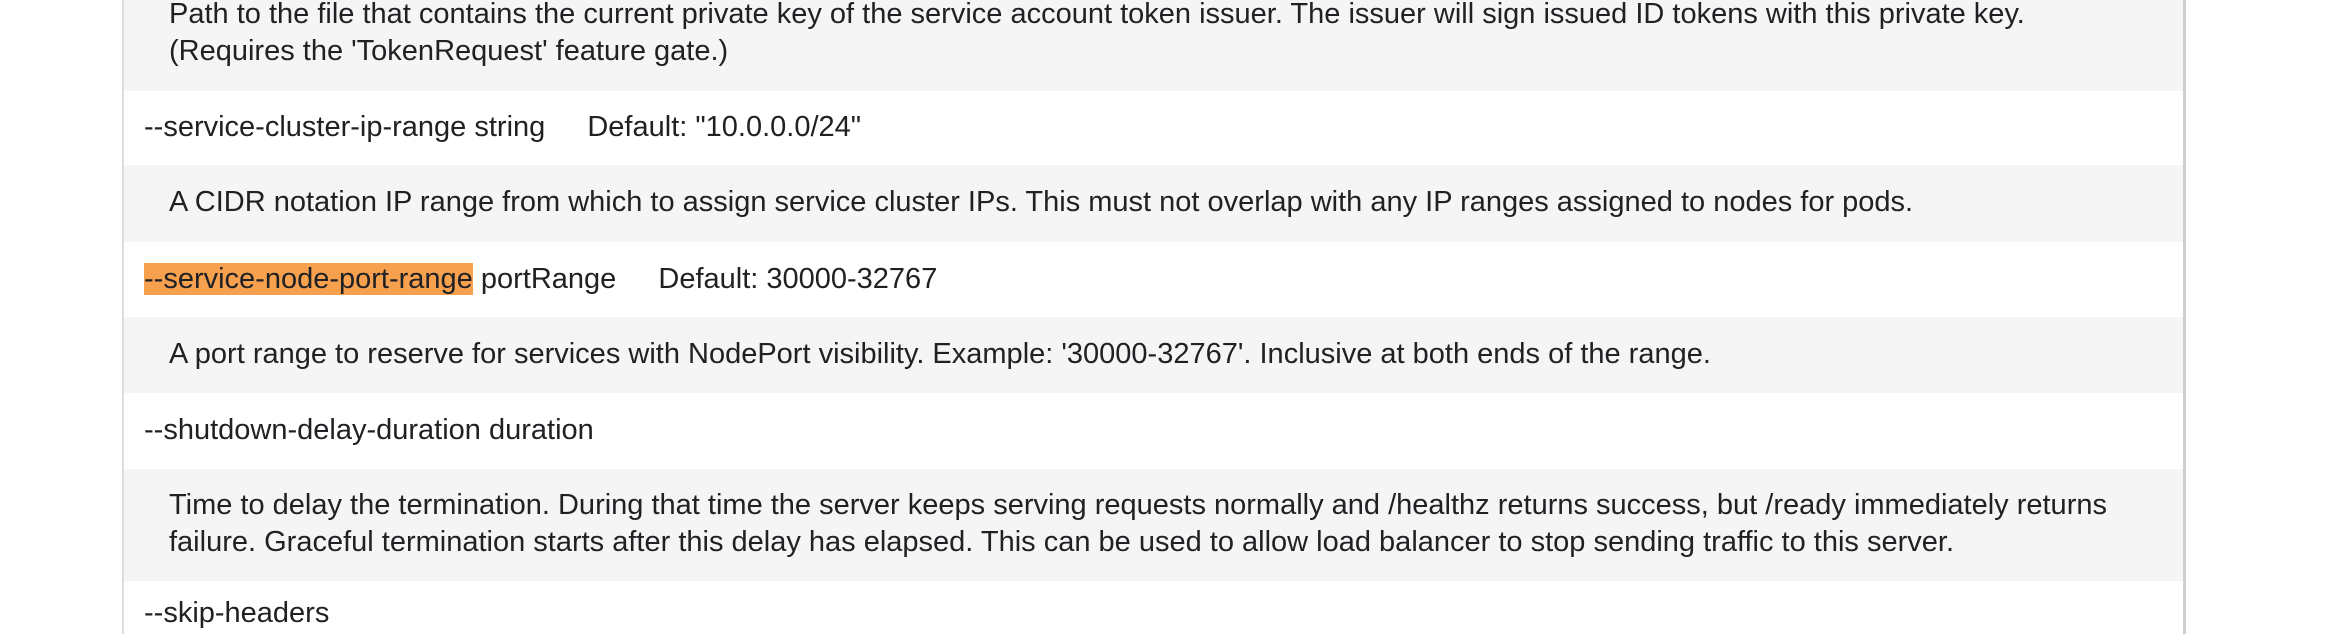  Describe the element at coordinates (305, 127) in the screenshot. I see `flag-name: --service-cluster-ip-range` at that location.